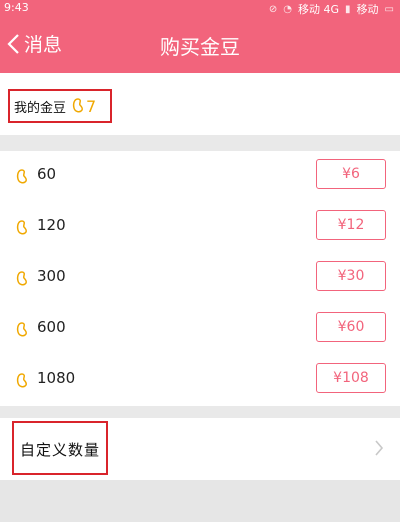 This screenshot has height=522, width=400. I want to click on status-time: 9:43, so click(16, 7).